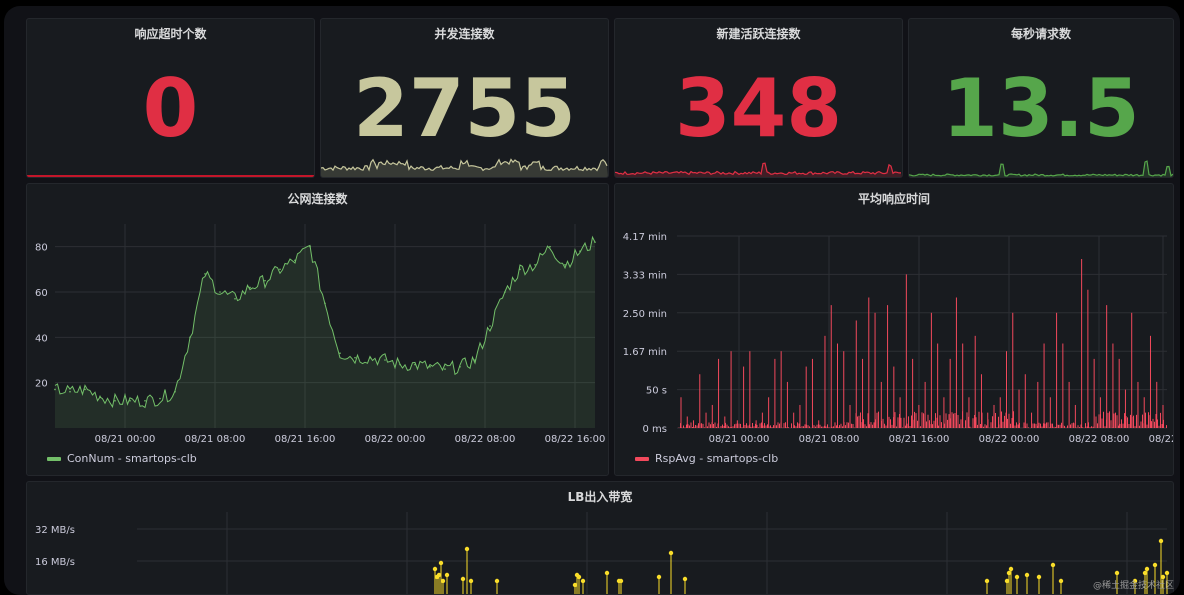 This screenshot has width=1184, height=595. What do you see at coordinates (1040, 34) in the screenshot?
I see `panel-title: 每秒请求数` at bounding box center [1040, 34].